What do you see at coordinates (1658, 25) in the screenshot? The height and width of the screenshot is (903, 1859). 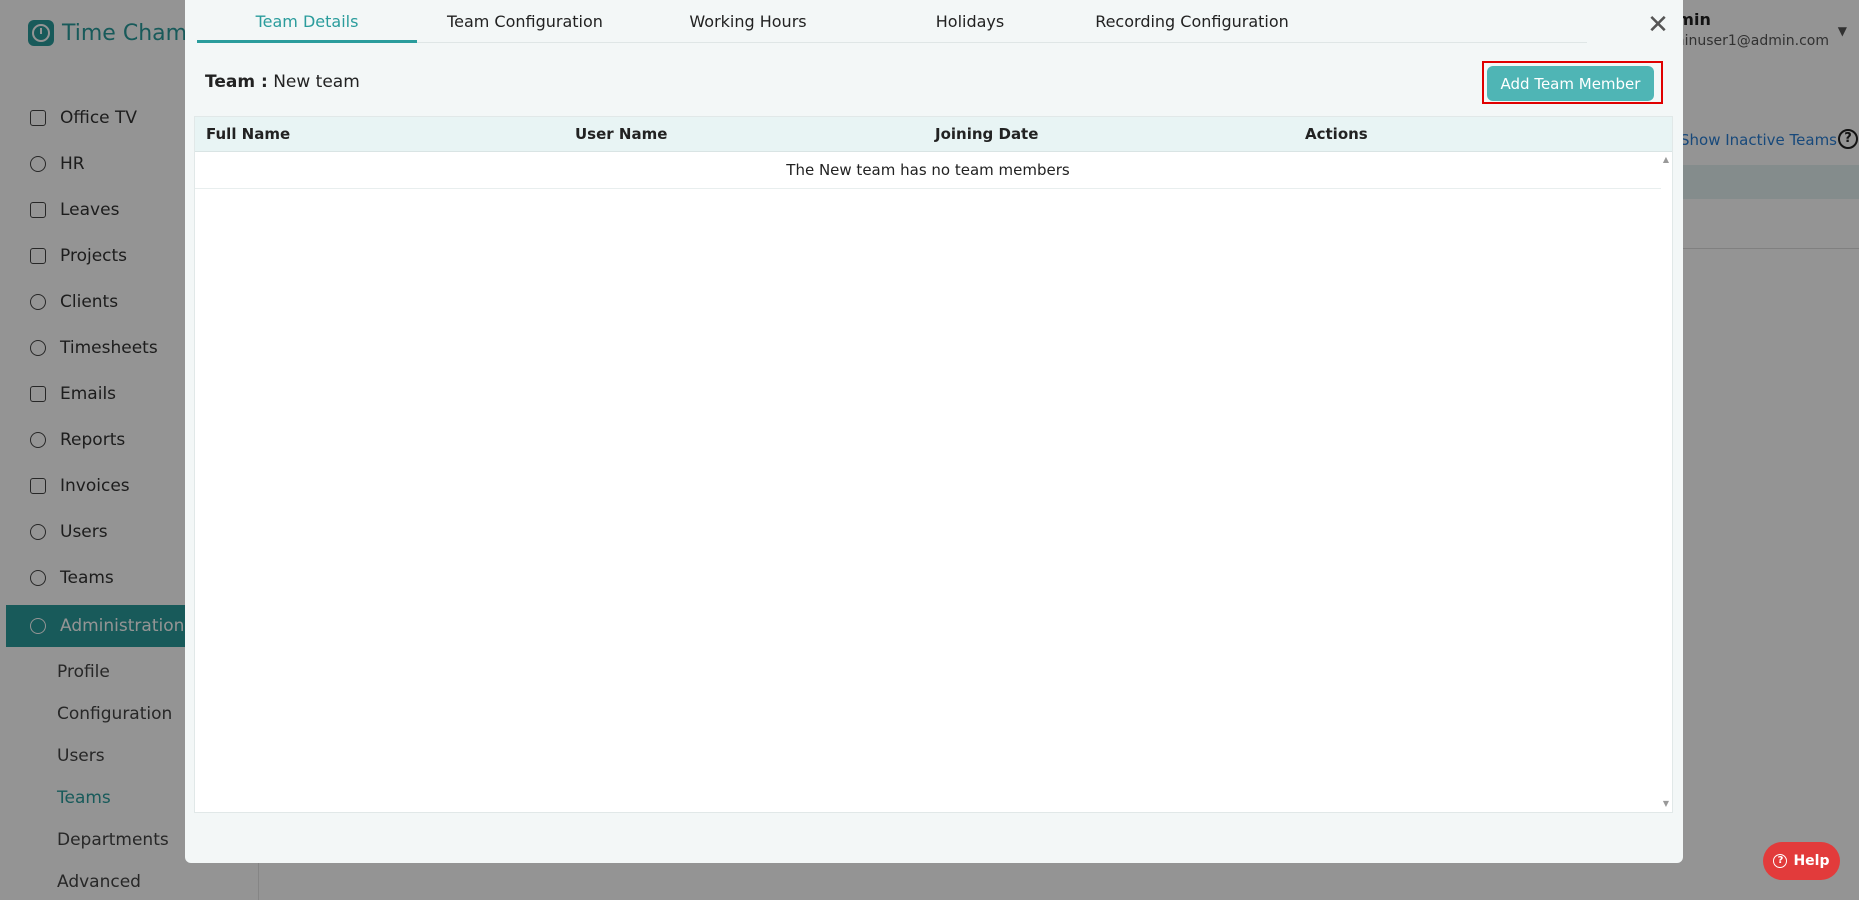 I see `close-icon: ✕` at bounding box center [1658, 25].